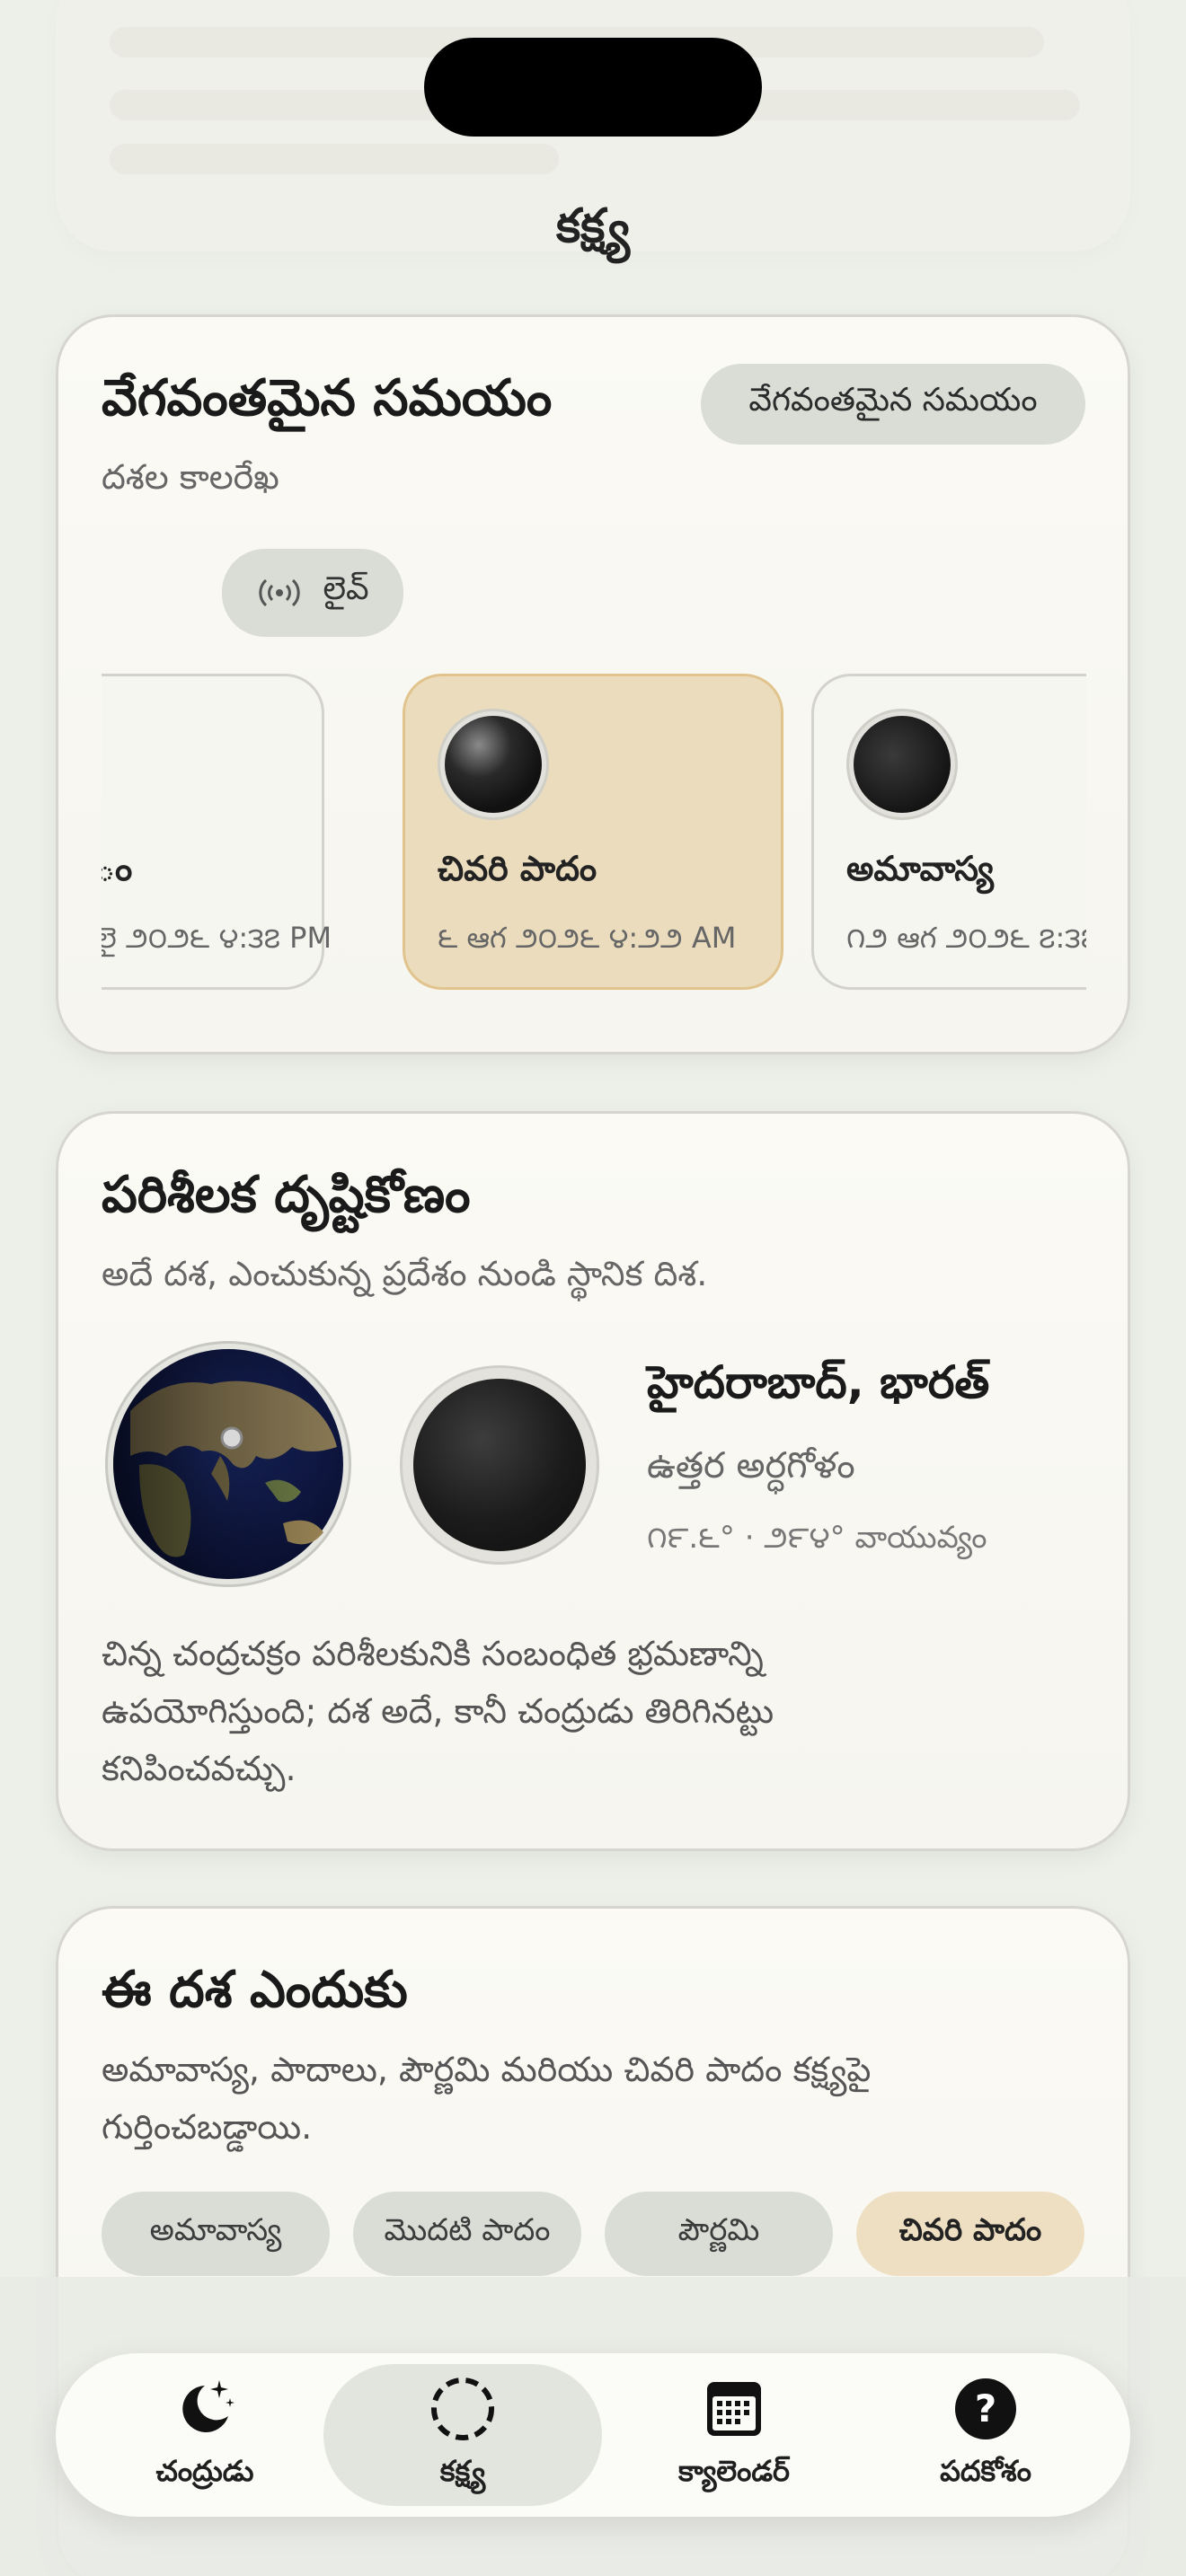  I want to click on tab-orbit: కక్ష్య, so click(462, 2435).